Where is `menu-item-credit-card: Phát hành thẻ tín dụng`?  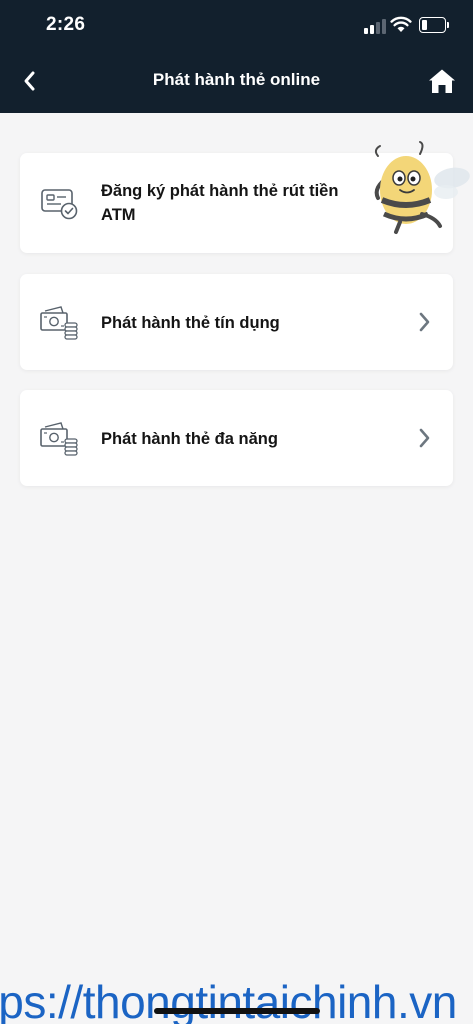 menu-item-credit-card: Phát hành thẻ tín dụng is located at coordinates (236, 322).